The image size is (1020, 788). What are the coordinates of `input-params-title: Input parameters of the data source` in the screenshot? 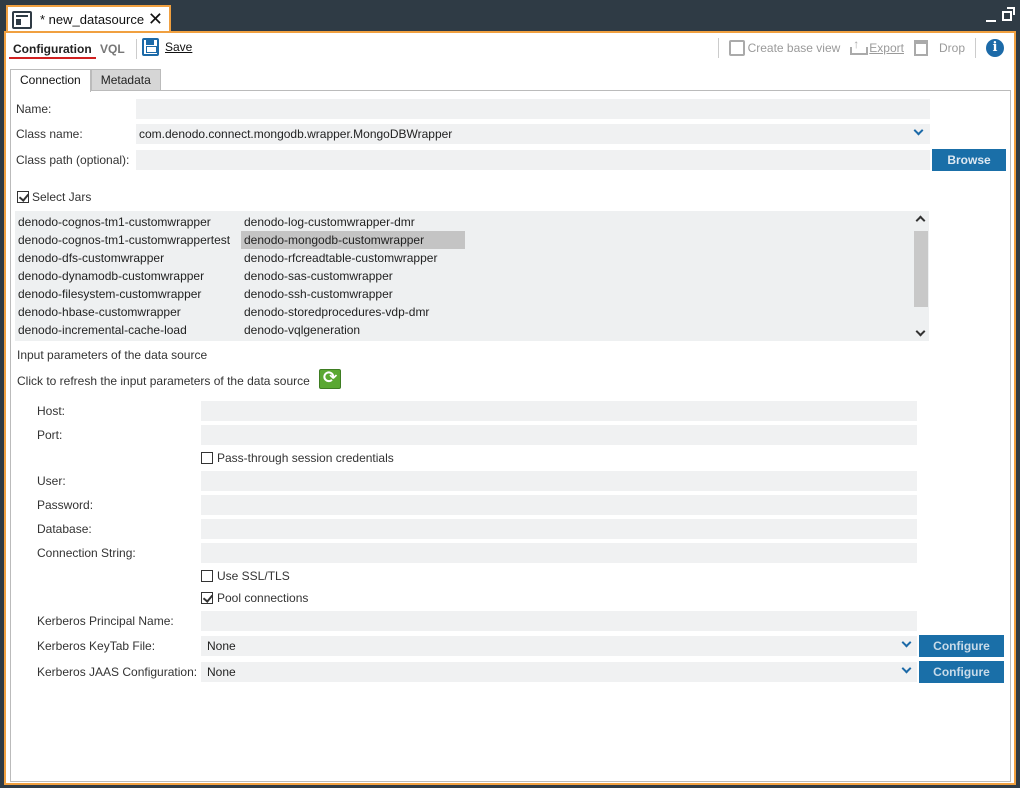 It's located at (112, 355).